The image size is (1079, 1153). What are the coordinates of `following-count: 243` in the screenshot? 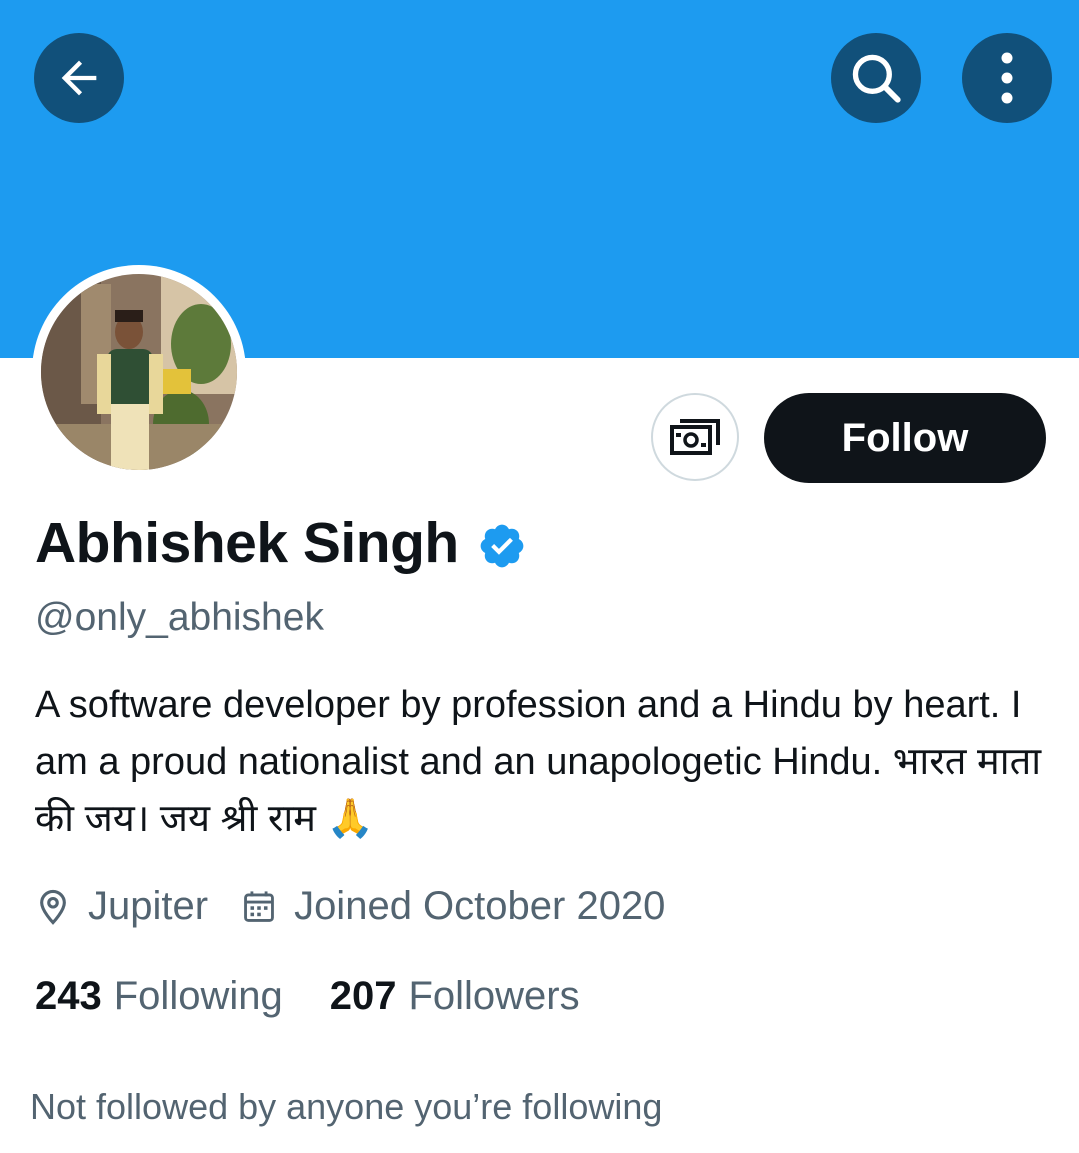 It's located at (68, 996).